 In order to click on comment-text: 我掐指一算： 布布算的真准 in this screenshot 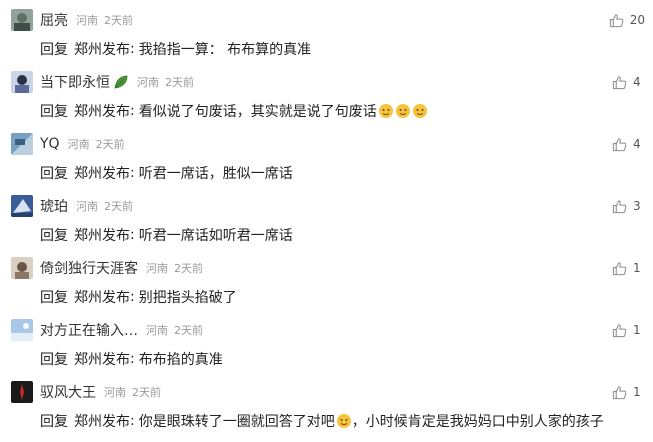, I will do `click(225, 50)`.